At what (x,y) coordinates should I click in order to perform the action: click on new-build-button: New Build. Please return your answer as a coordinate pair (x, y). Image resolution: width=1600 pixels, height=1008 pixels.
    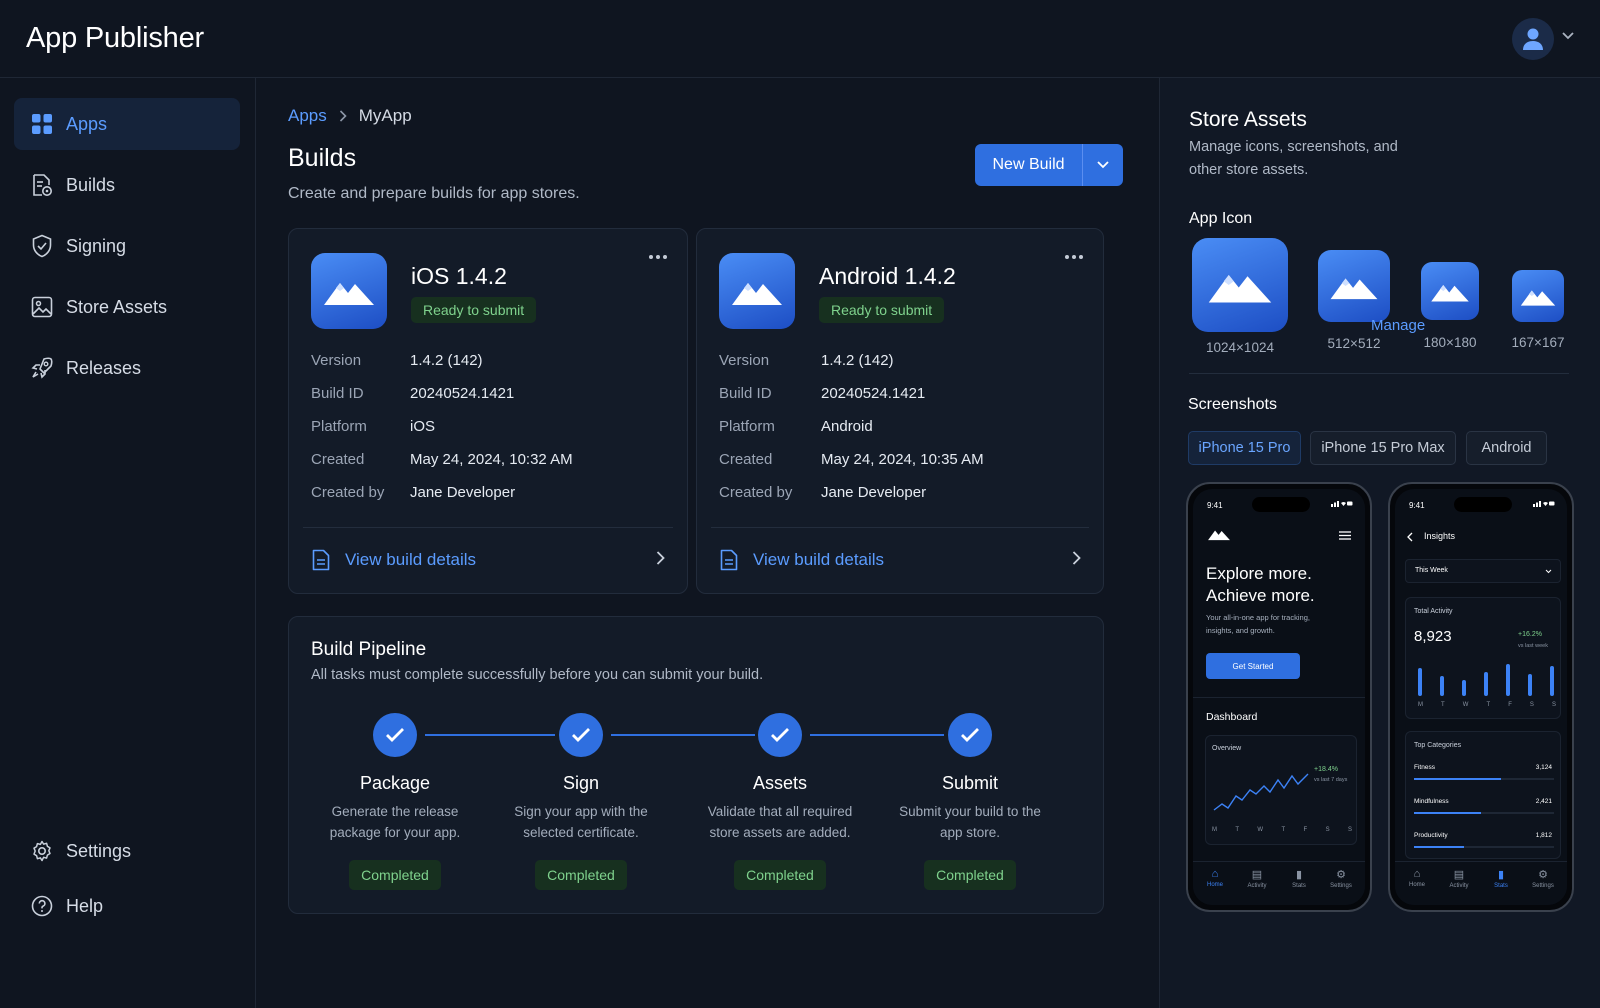
    Looking at the image, I should click on (1029, 165).